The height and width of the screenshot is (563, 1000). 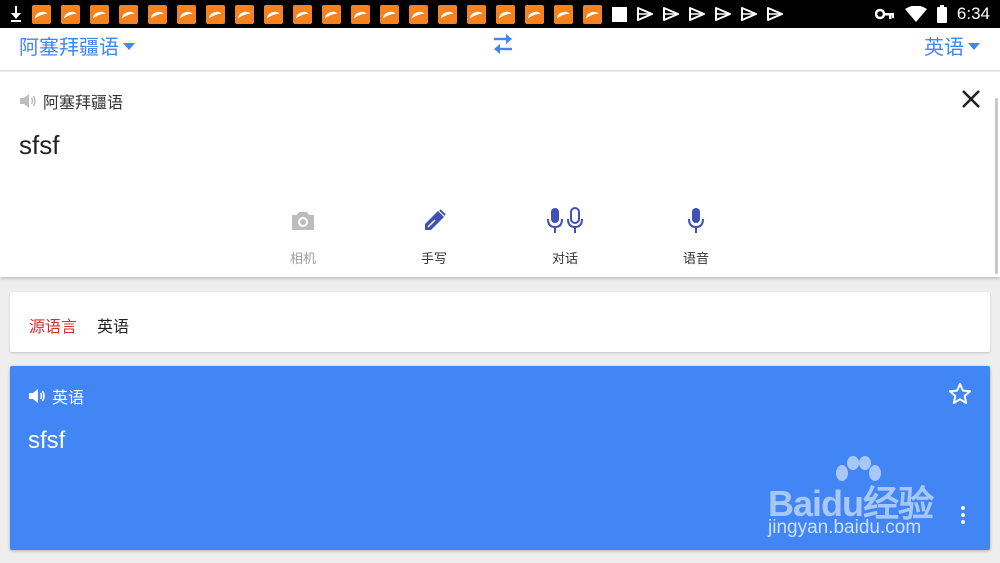 I want to click on conversation-button: 对话, so click(x=565, y=235).